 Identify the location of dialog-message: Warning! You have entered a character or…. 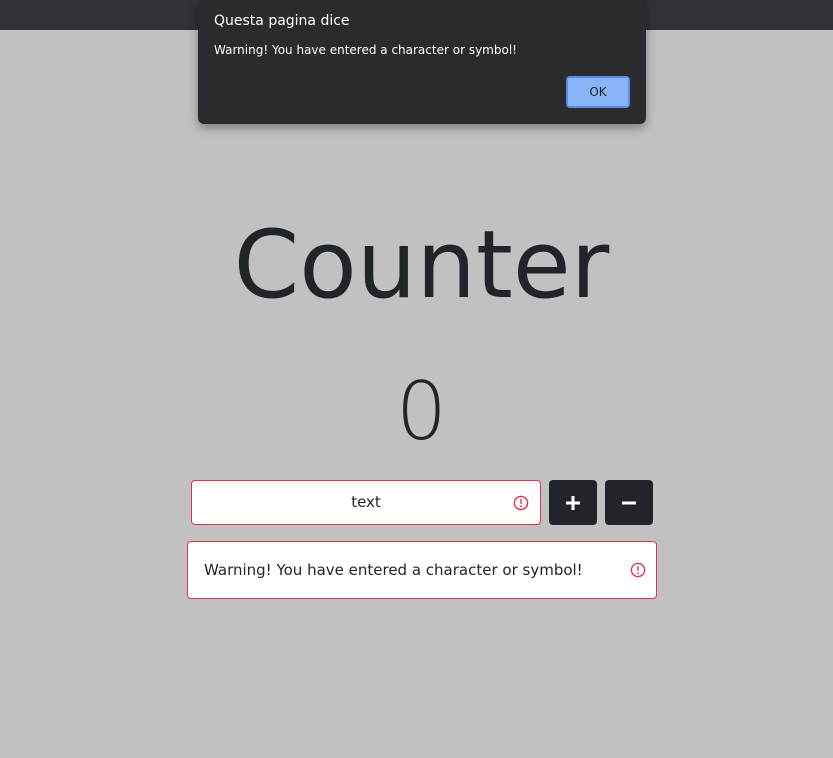
(365, 50).